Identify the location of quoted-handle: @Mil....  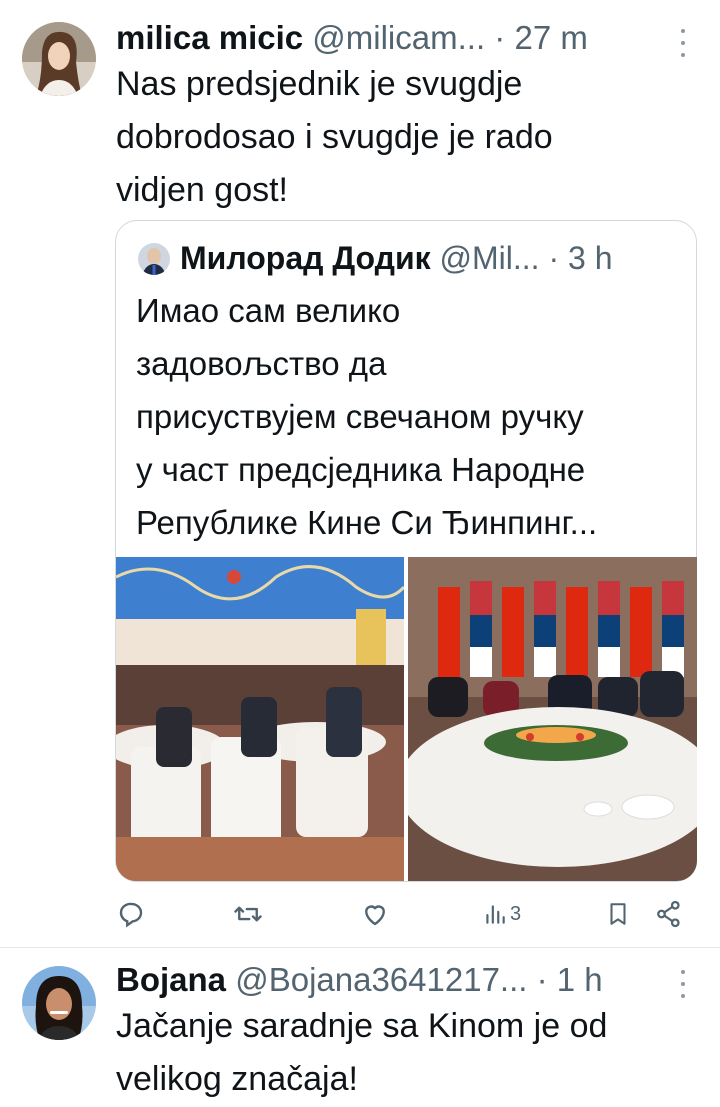
(490, 258).